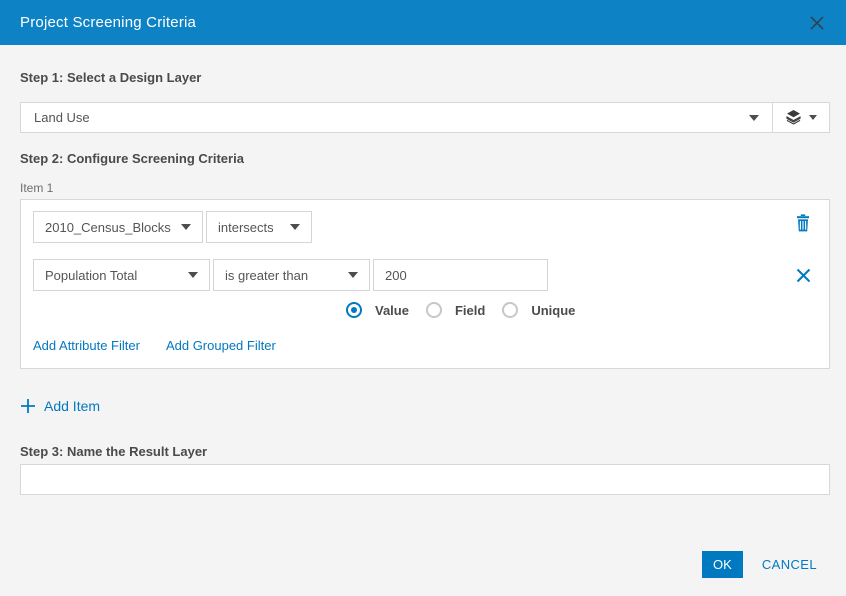  Describe the element at coordinates (801, 117) in the screenshot. I see `layer-list-button` at that location.